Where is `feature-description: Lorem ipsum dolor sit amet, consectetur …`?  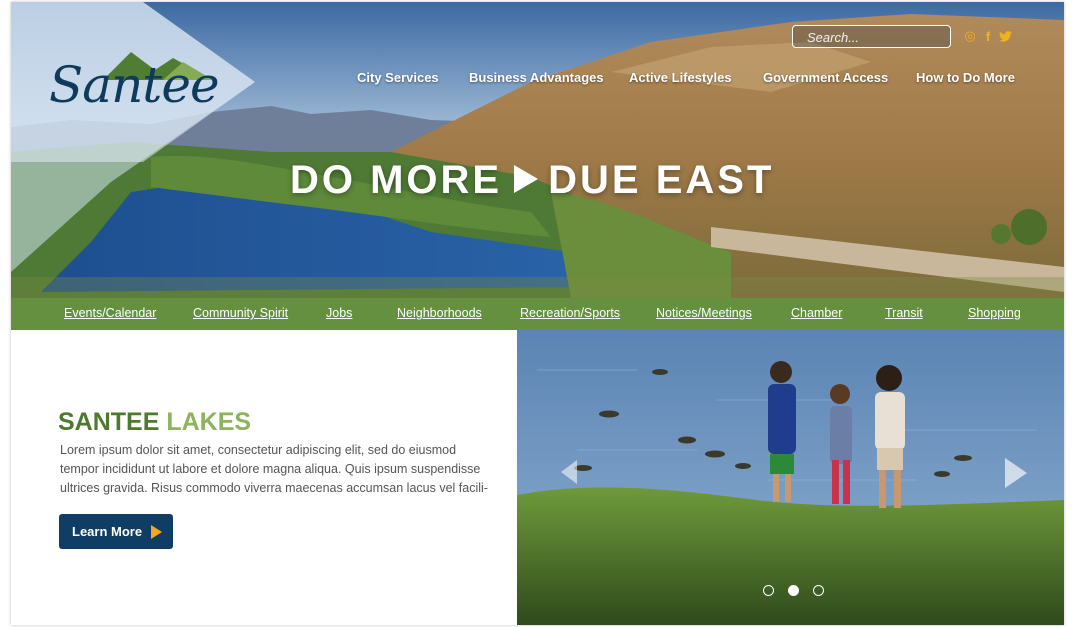
feature-description: Lorem ipsum dolor sit amet, consectetur … is located at coordinates (274, 469).